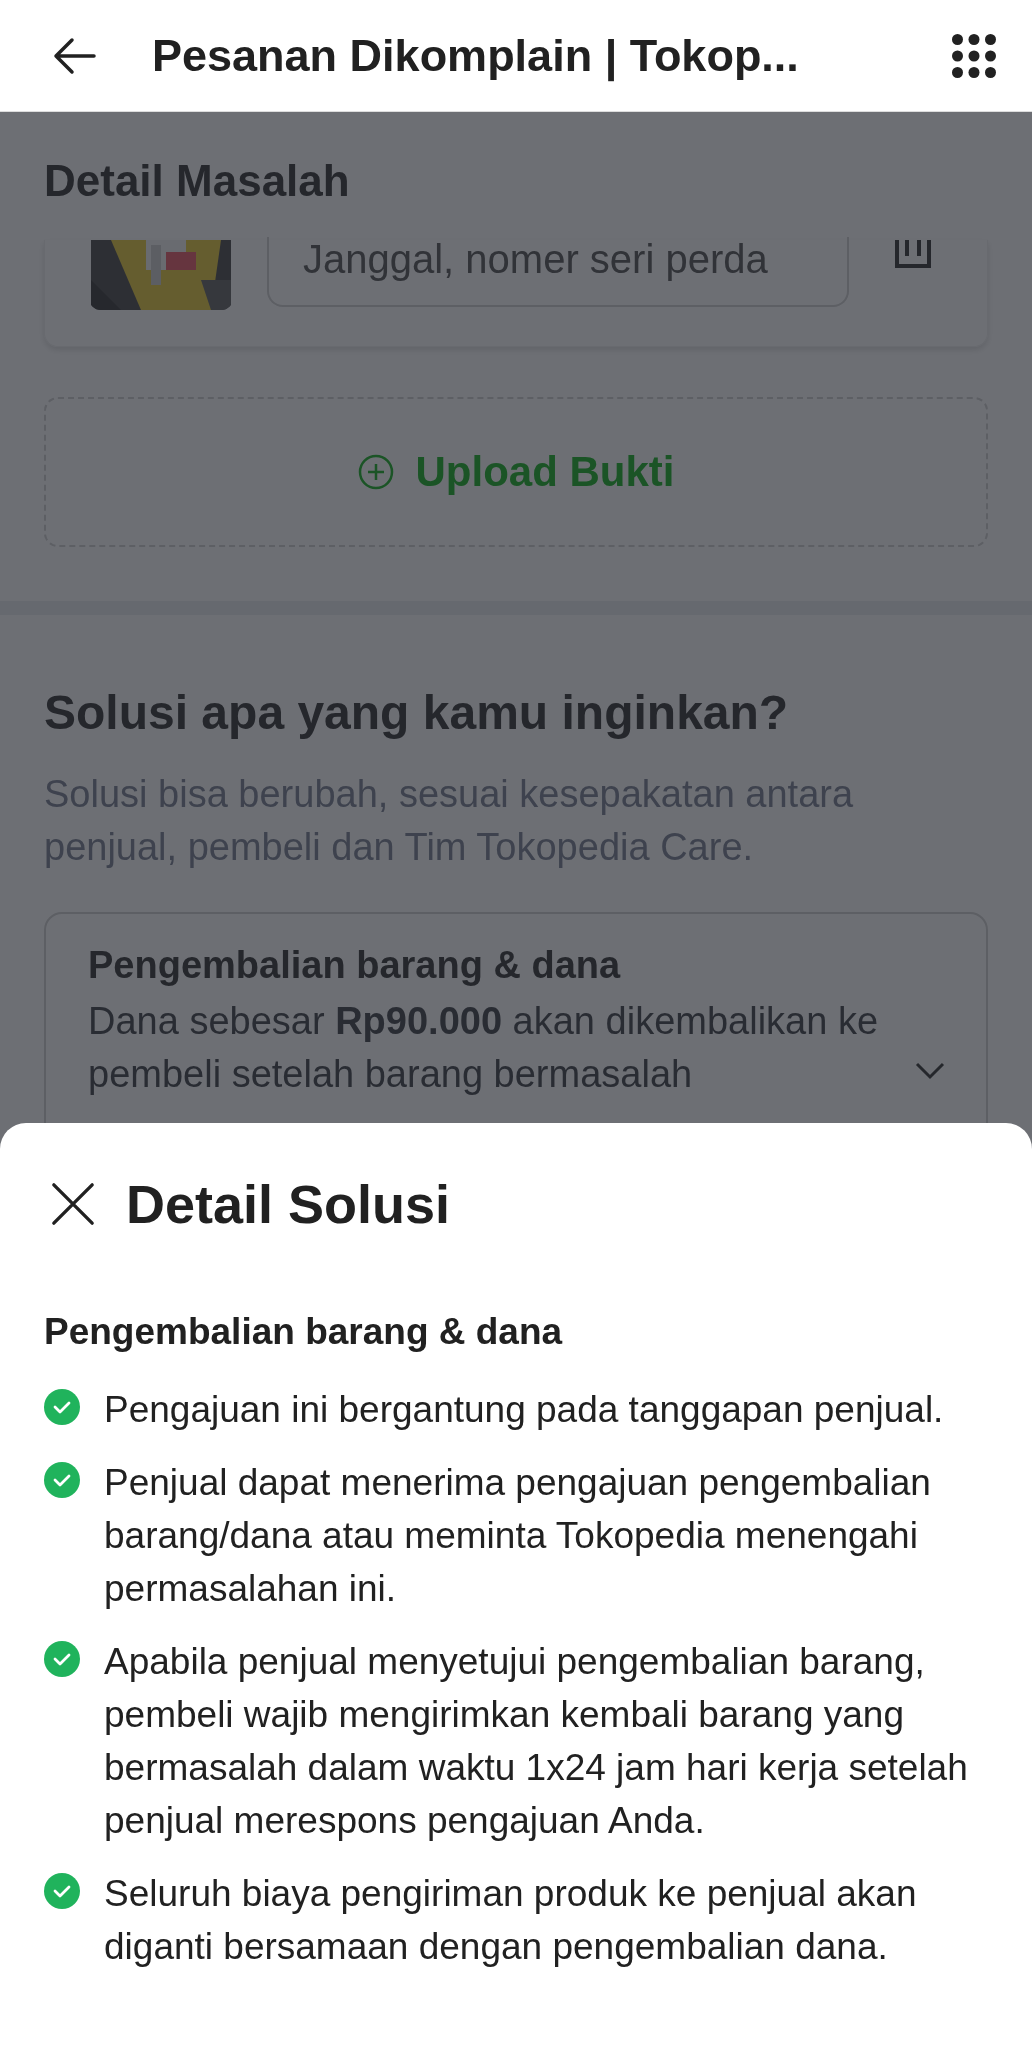 The width and height of the screenshot is (1032, 2048). I want to click on point-text: Pengajuan ini bergantung pada tanggapan penjual., so click(524, 1410).